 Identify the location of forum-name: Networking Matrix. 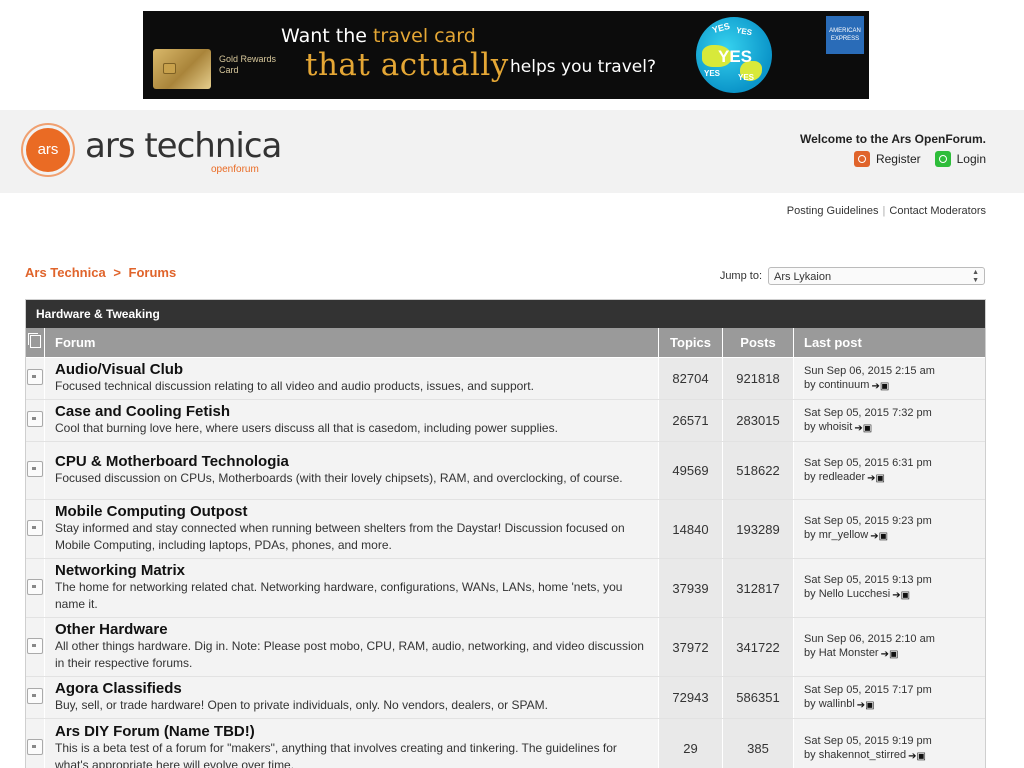
(351, 570).